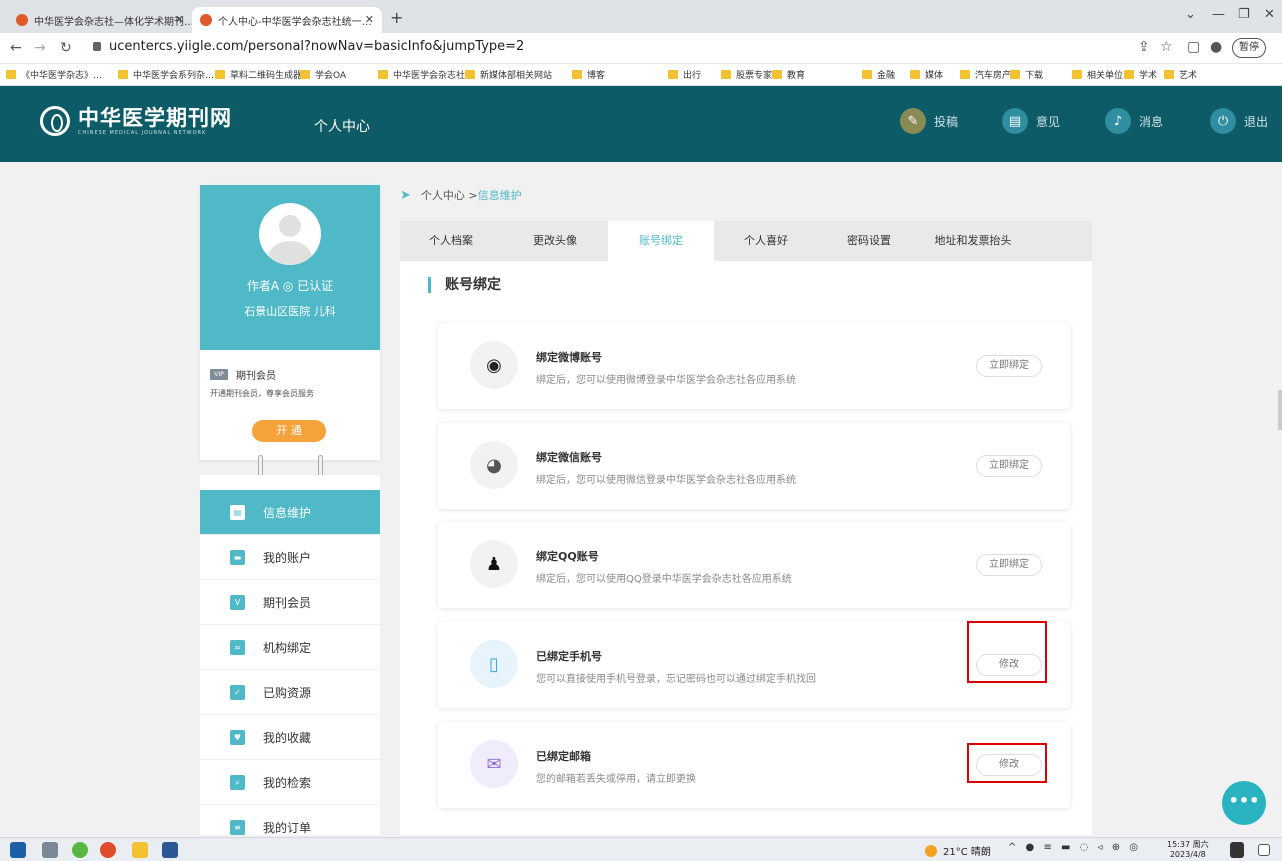 Image resolution: width=1282 pixels, height=861 pixels. I want to click on scrollbar, so click(1280, 410).